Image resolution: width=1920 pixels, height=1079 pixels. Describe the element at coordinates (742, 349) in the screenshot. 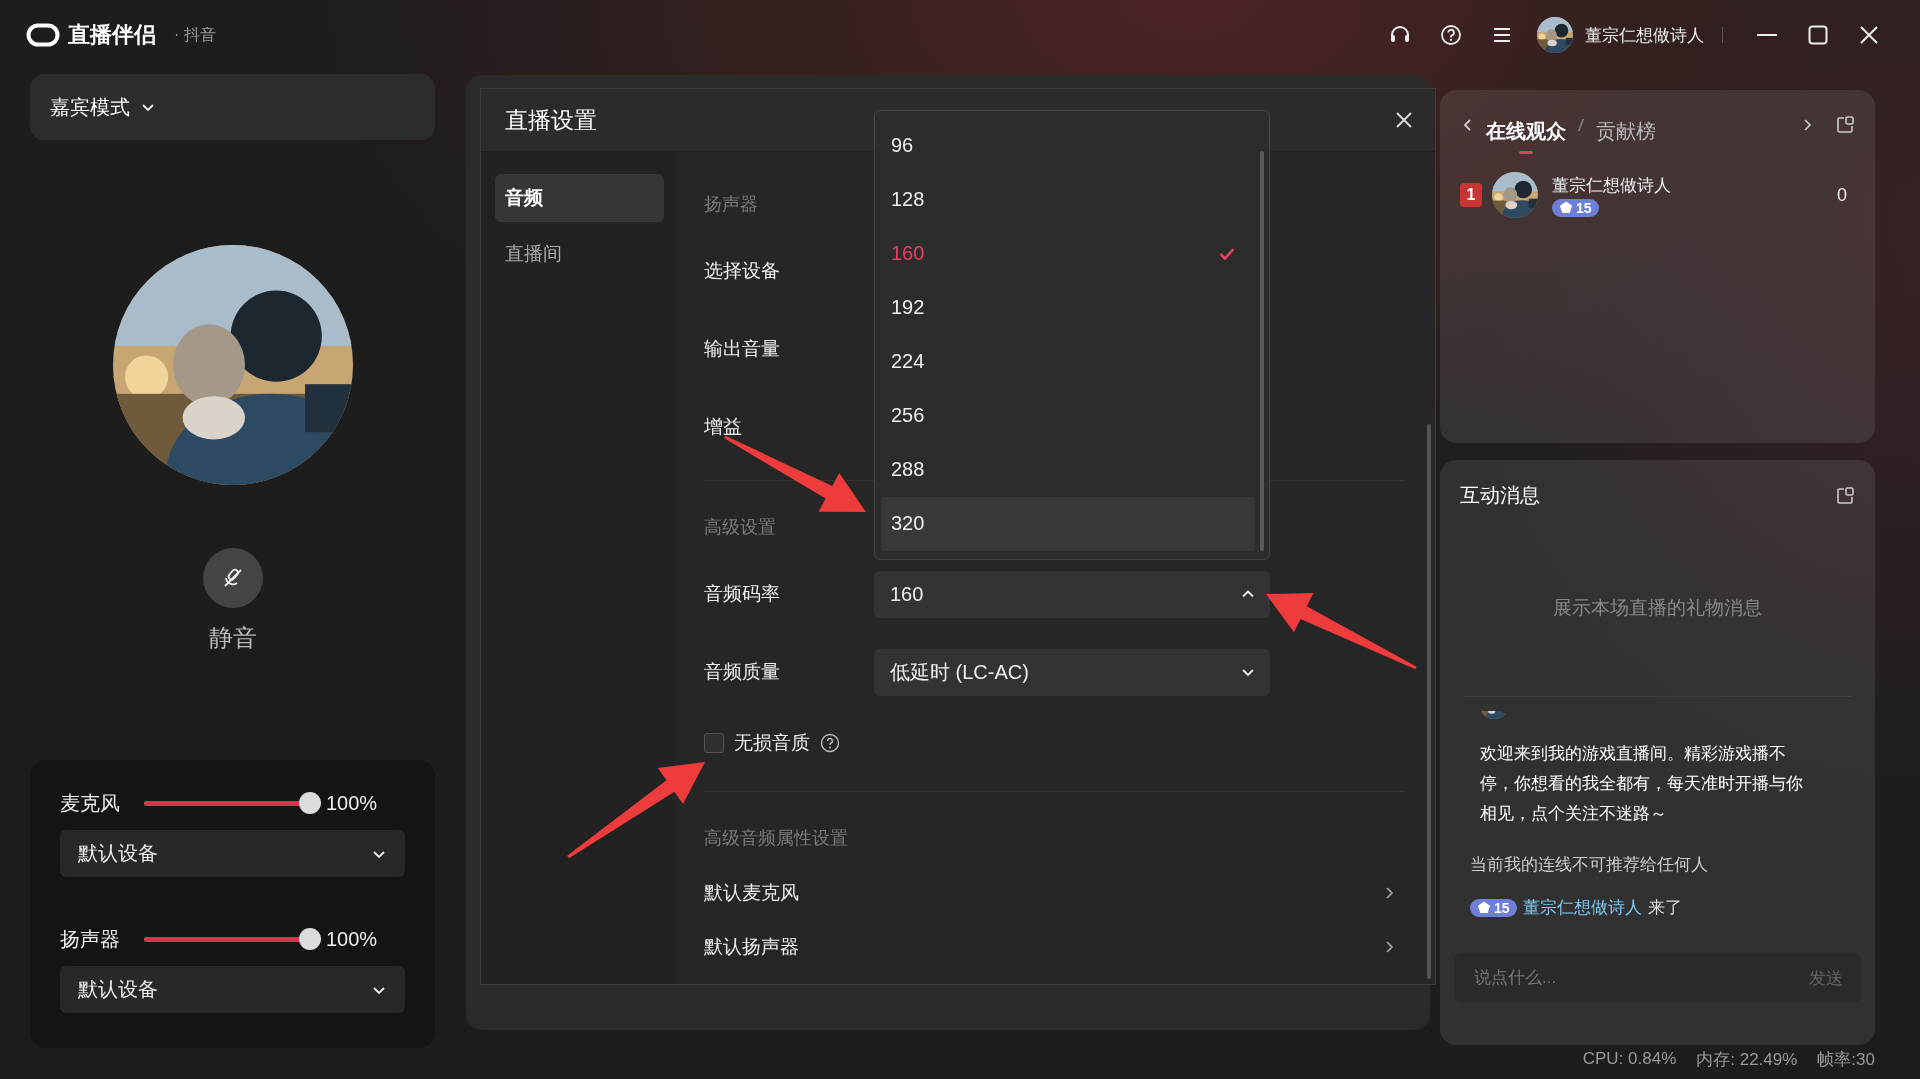

I see `setting-label: 输出音量` at that location.